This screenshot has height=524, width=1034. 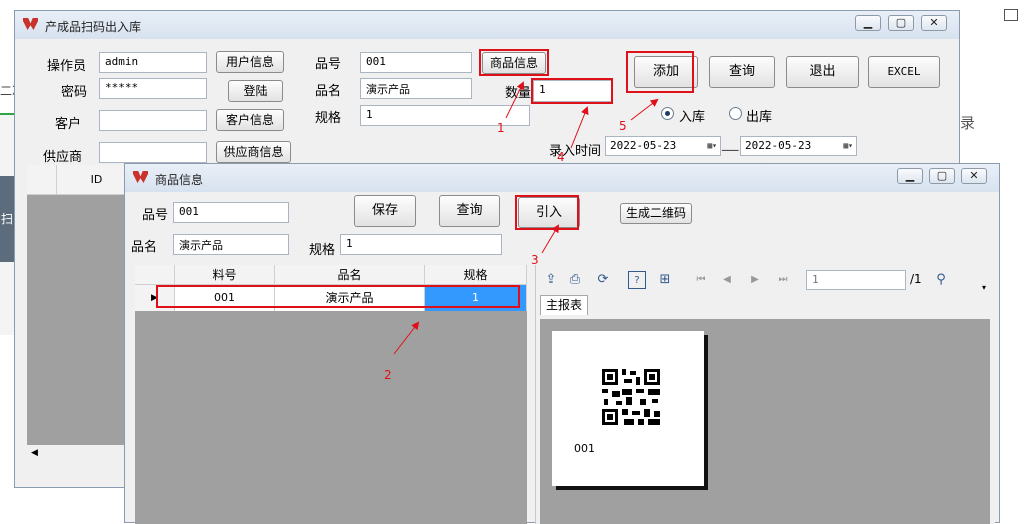 I want to click on annotation-label-2: 2, so click(x=388, y=375).